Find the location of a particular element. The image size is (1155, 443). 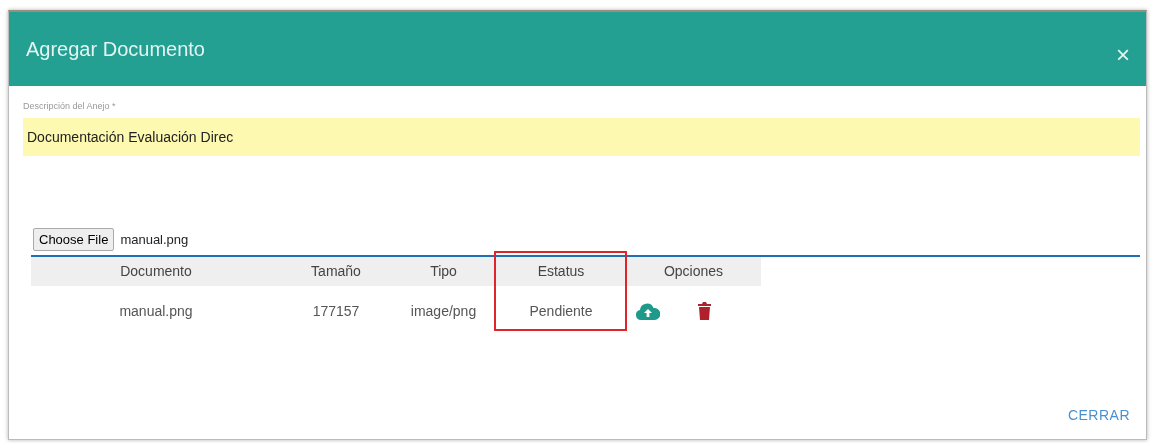

column-header: Opciones is located at coordinates (693, 271).